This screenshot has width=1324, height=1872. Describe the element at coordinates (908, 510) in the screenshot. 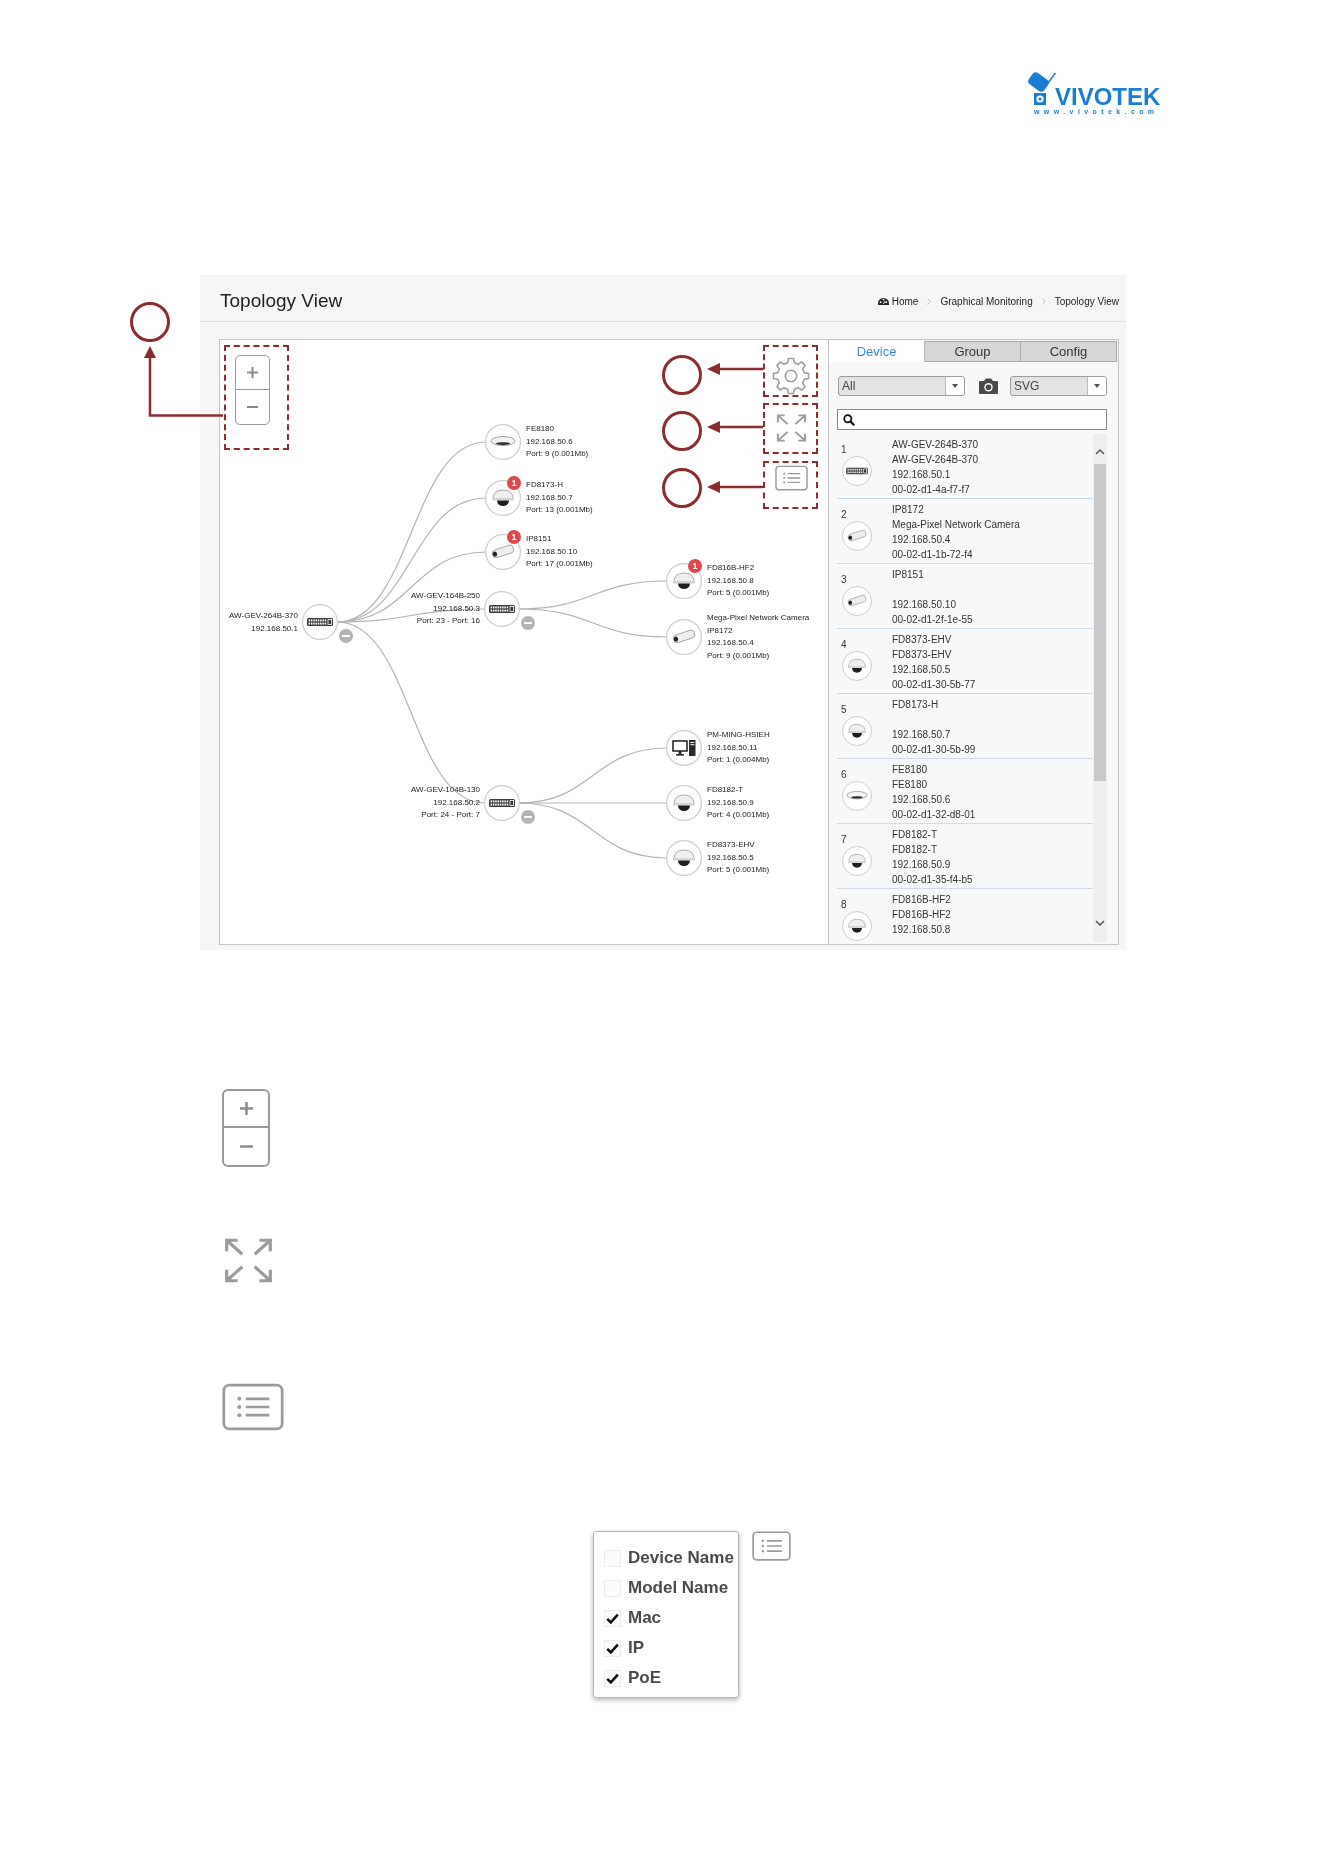

I see `model-name: IP8172` at that location.